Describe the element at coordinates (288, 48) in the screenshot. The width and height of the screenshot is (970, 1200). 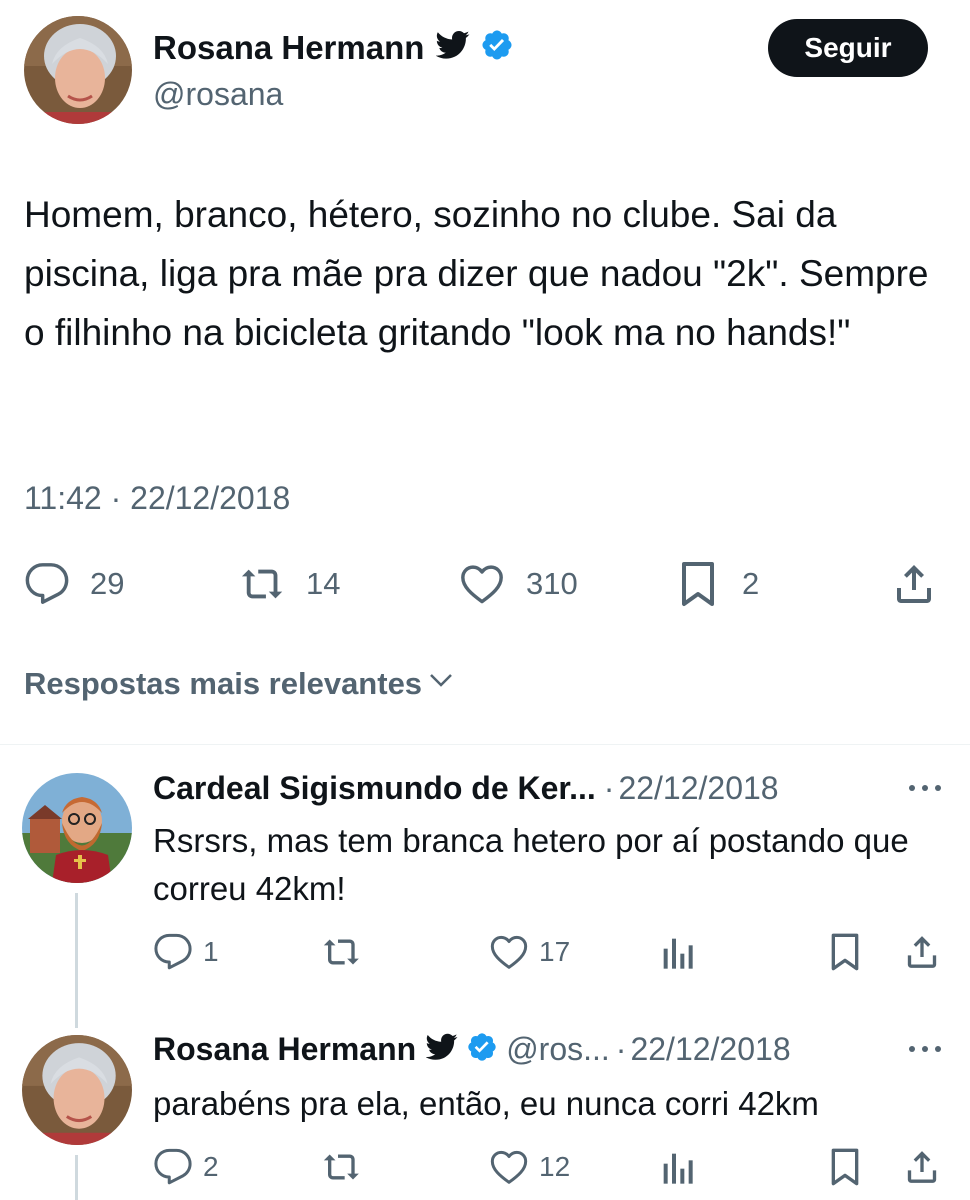
I see `author-name: Rosana Hermann` at that location.